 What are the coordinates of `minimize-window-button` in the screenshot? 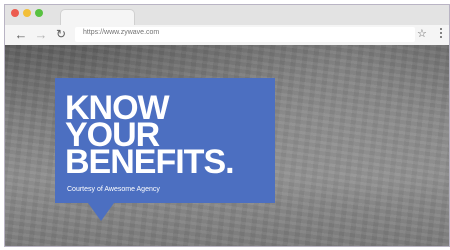 It's located at (27, 13).